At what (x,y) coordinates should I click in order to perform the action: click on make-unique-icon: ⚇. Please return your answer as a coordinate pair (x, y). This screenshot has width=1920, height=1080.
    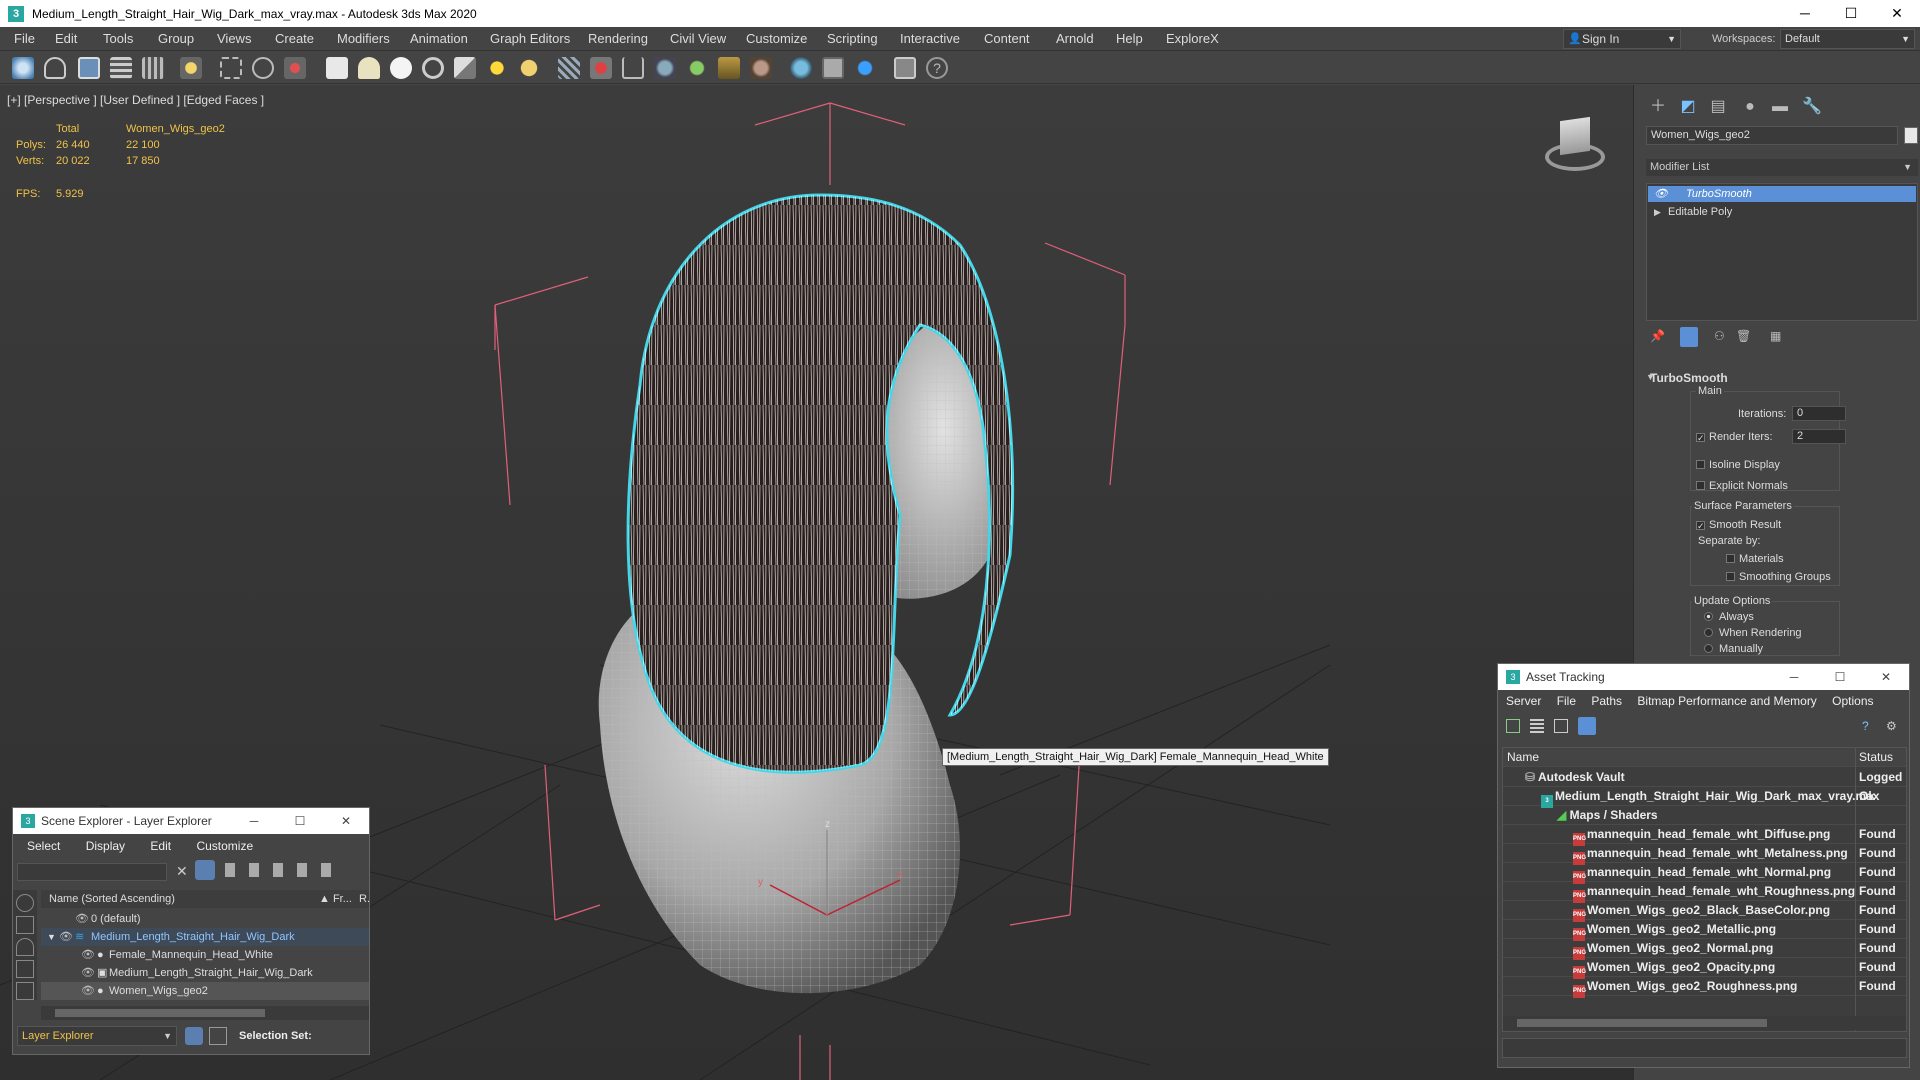
    Looking at the image, I should click on (1719, 336).